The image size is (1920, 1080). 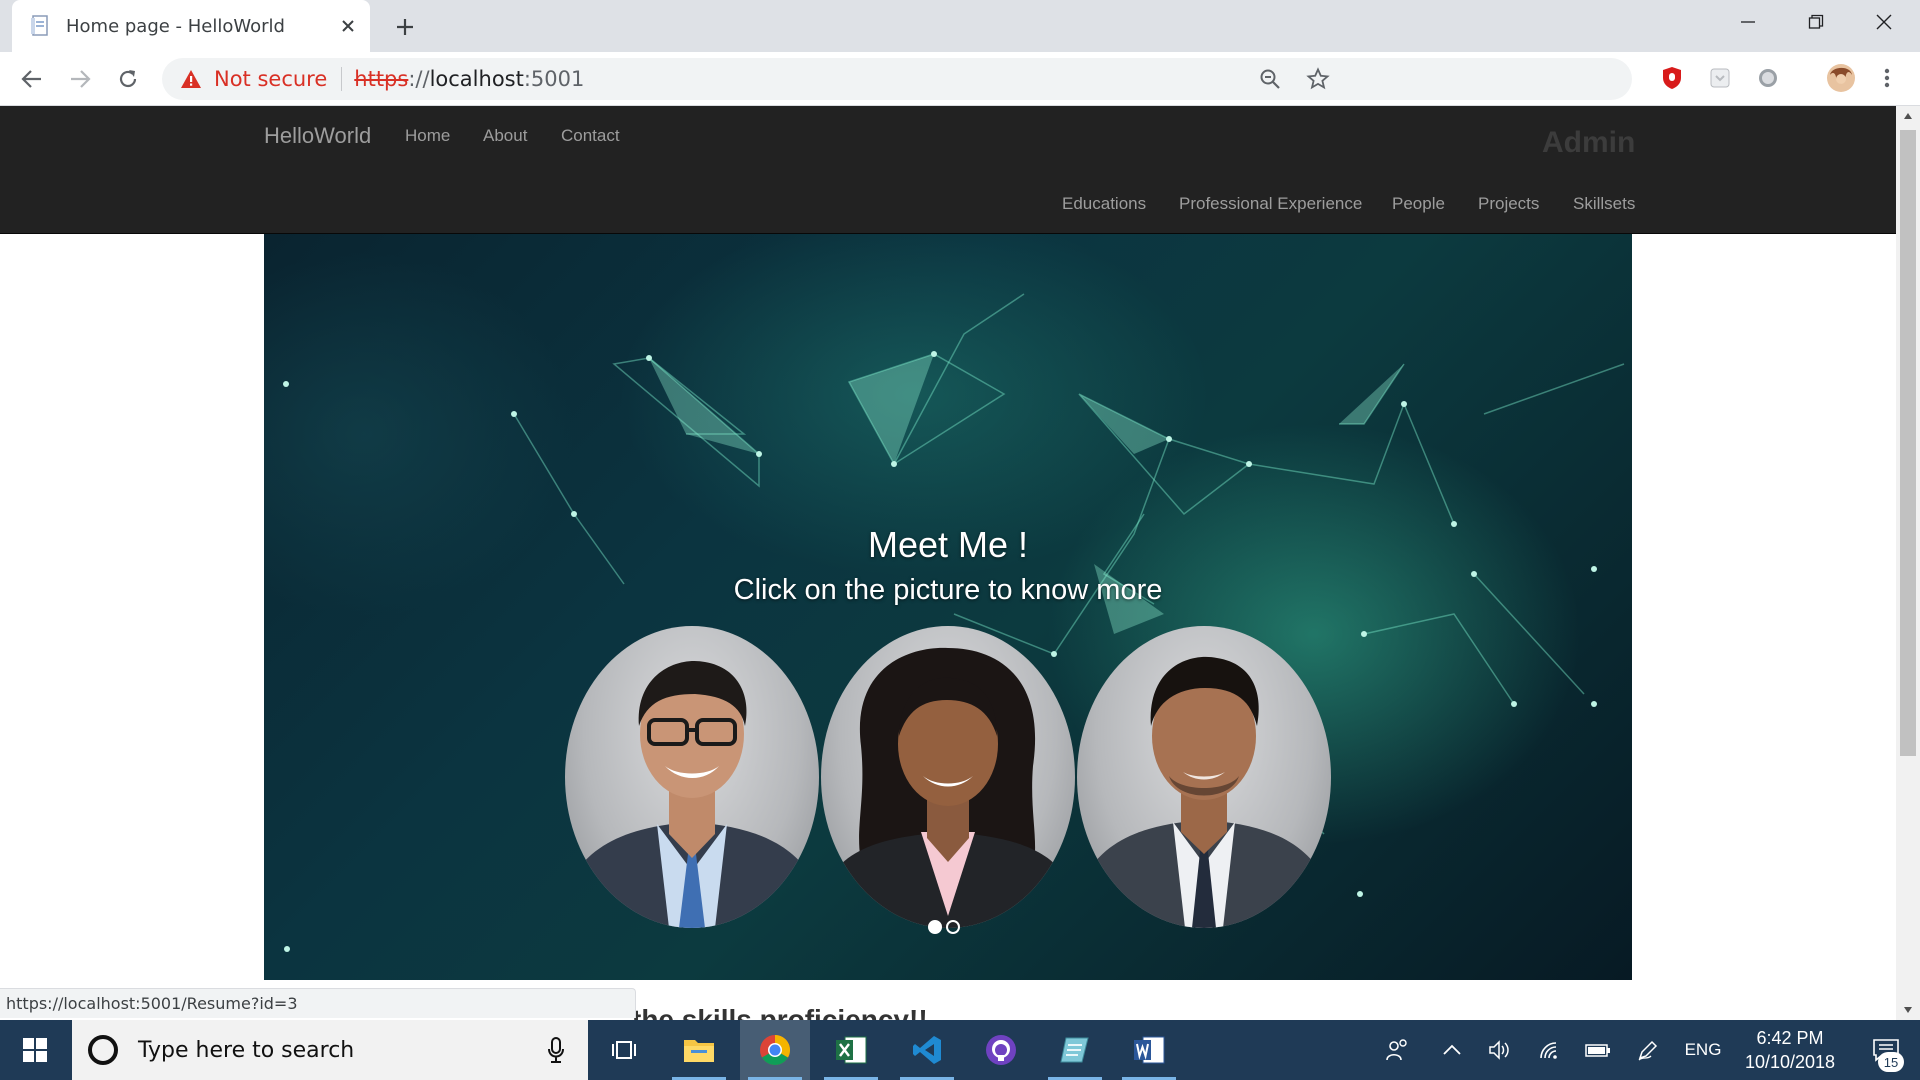 I want to click on windows-start-icon, so click(x=35, y=1050).